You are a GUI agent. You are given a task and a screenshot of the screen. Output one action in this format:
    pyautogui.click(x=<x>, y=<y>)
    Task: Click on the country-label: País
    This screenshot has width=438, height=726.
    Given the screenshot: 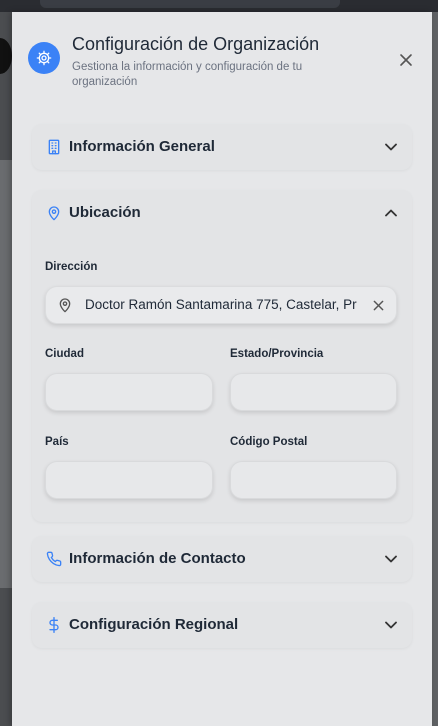 What is the action you would take?
    pyautogui.click(x=57, y=442)
    